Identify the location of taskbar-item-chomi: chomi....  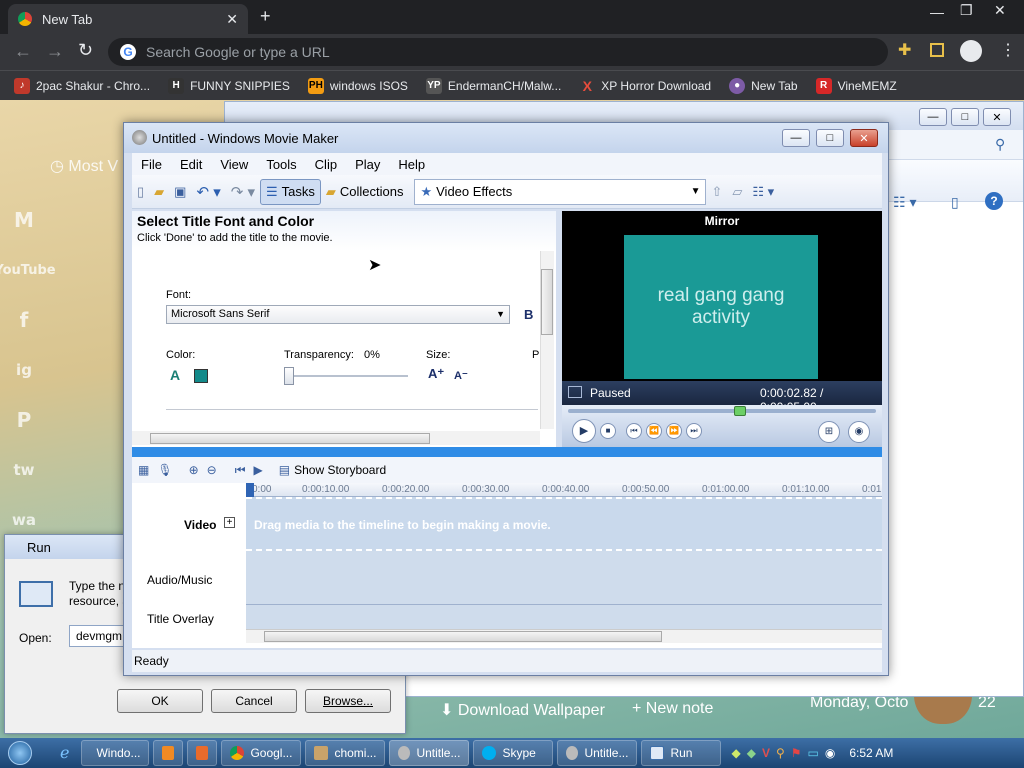
(345, 753).